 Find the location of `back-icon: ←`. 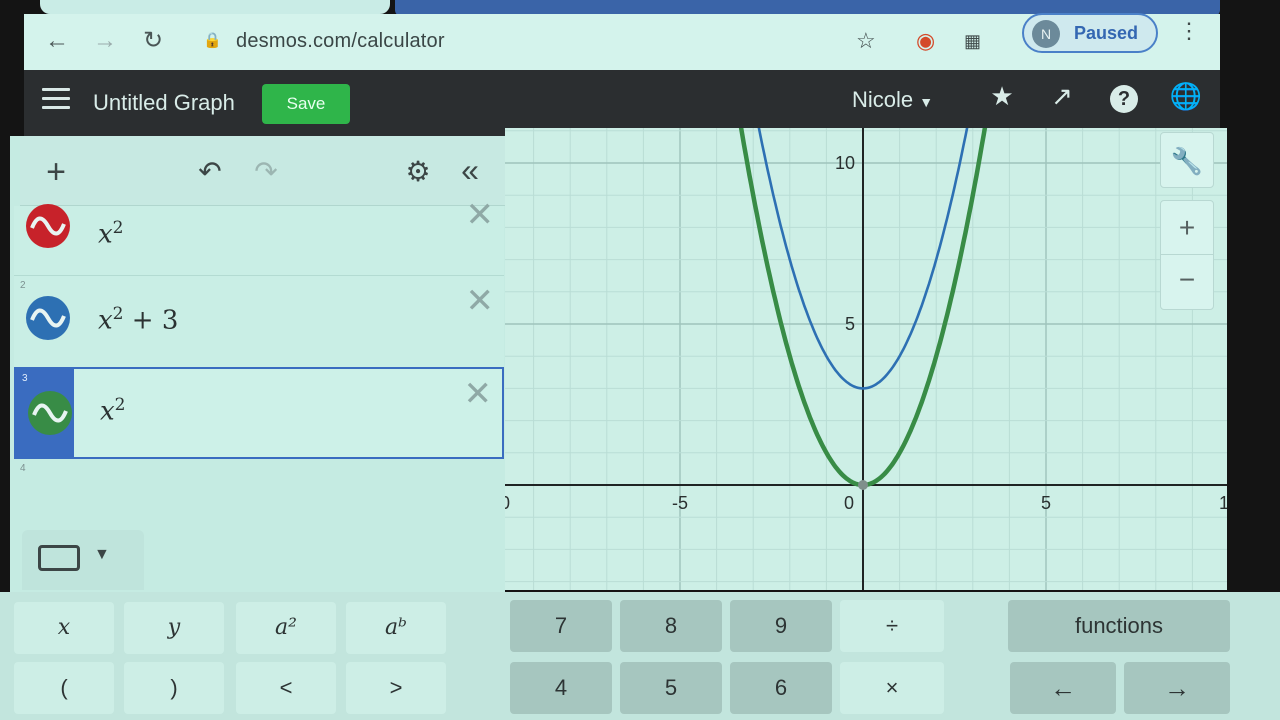

back-icon: ← is located at coordinates (57, 41).